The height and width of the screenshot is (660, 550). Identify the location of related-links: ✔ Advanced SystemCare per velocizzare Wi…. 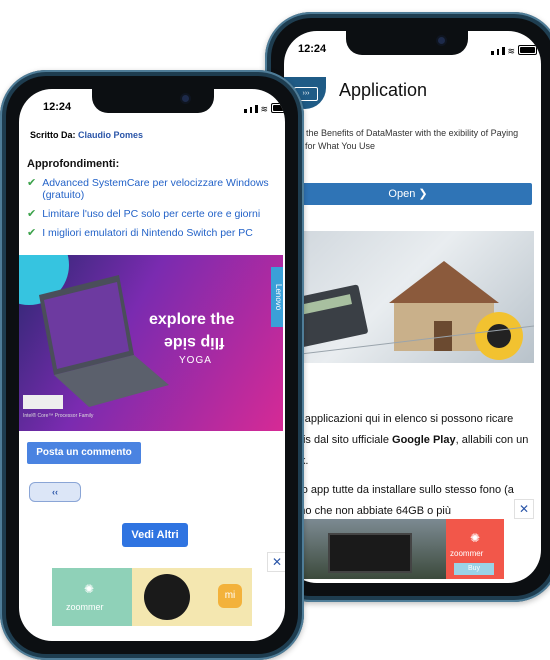
(156, 211).